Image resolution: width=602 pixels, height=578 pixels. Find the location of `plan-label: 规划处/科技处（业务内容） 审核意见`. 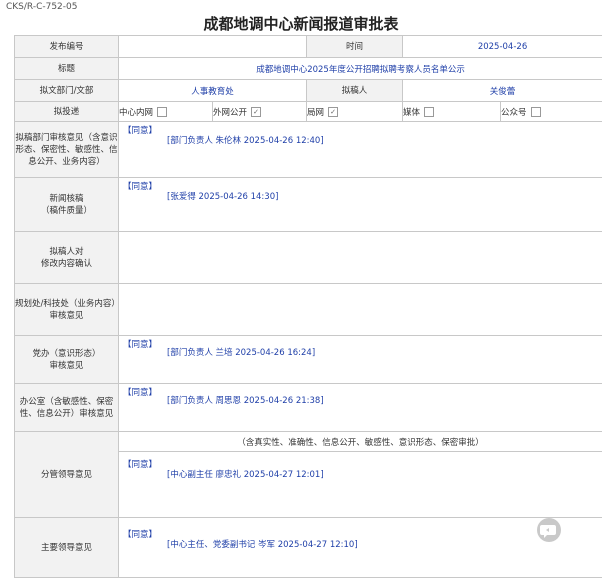

plan-label: 规划处/科技处（业务内容） 审核意见 is located at coordinates (67, 310).